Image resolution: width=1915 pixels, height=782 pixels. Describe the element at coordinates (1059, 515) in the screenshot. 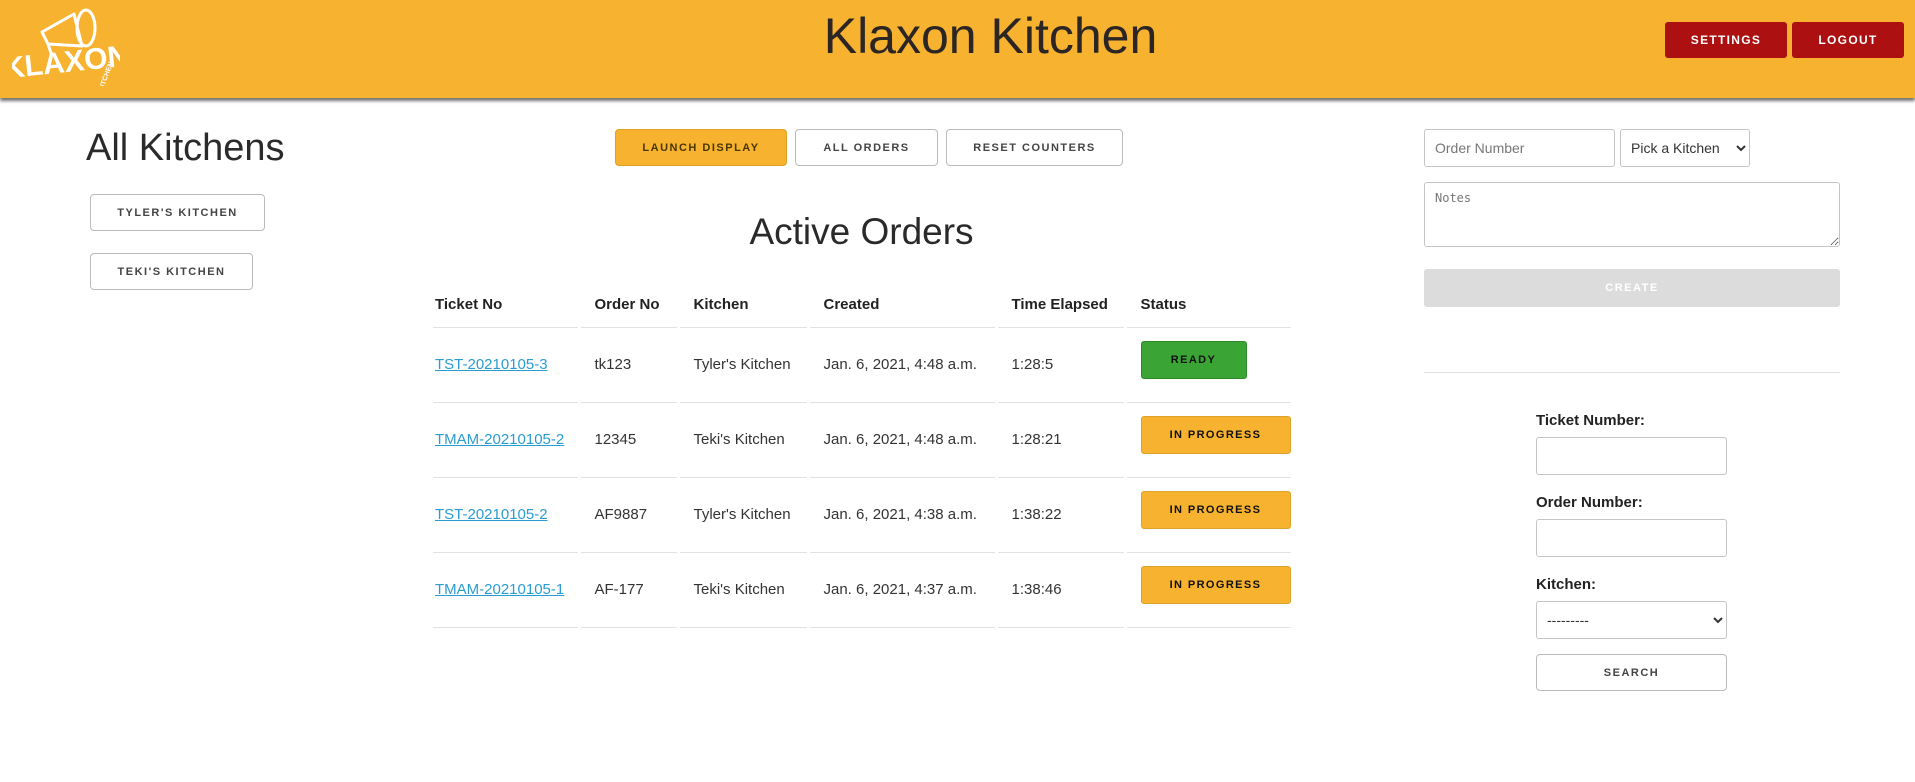

I see `time-elapsed: 1:38:22` at that location.